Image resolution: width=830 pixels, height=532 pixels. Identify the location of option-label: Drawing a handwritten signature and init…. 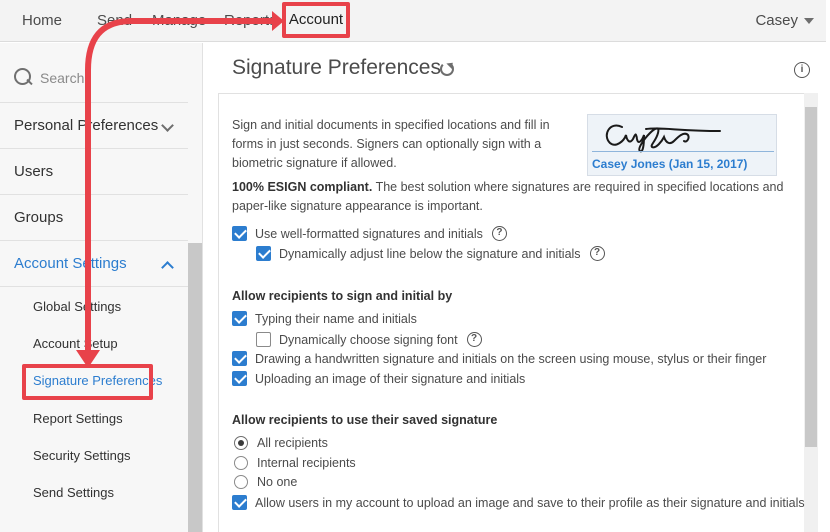
(511, 358).